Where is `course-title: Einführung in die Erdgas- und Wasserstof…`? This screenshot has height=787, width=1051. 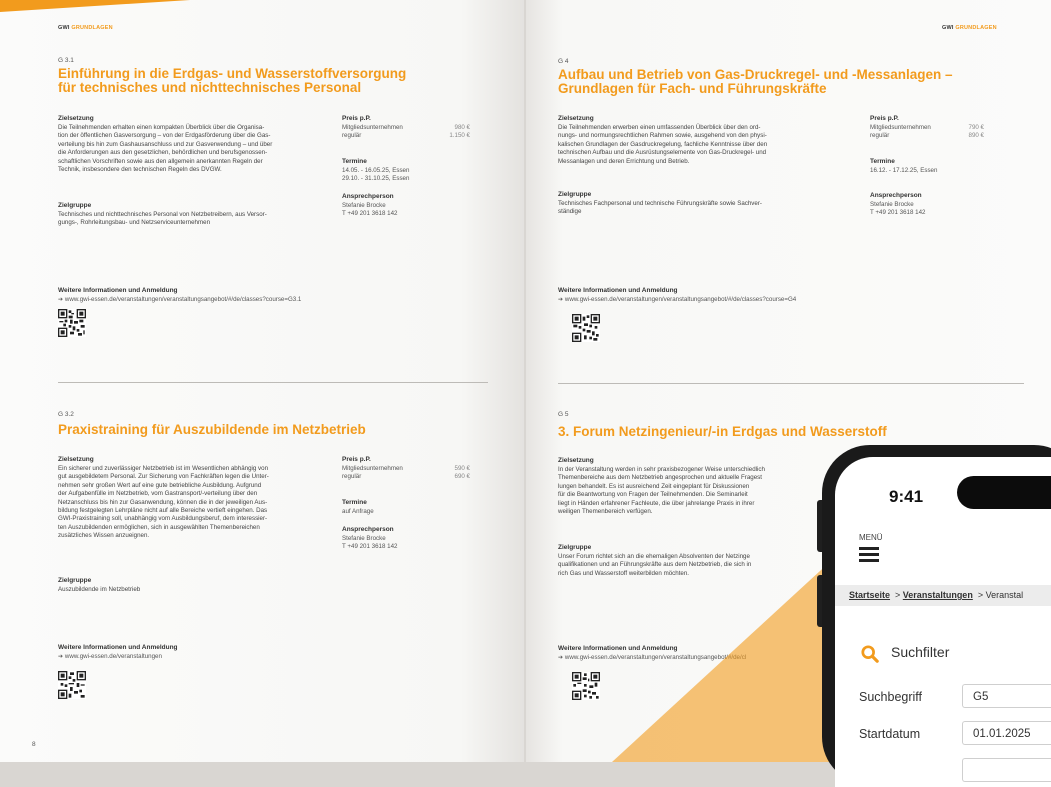 course-title: Einführung in die Erdgas- und Wasserstof… is located at coordinates (232, 80).